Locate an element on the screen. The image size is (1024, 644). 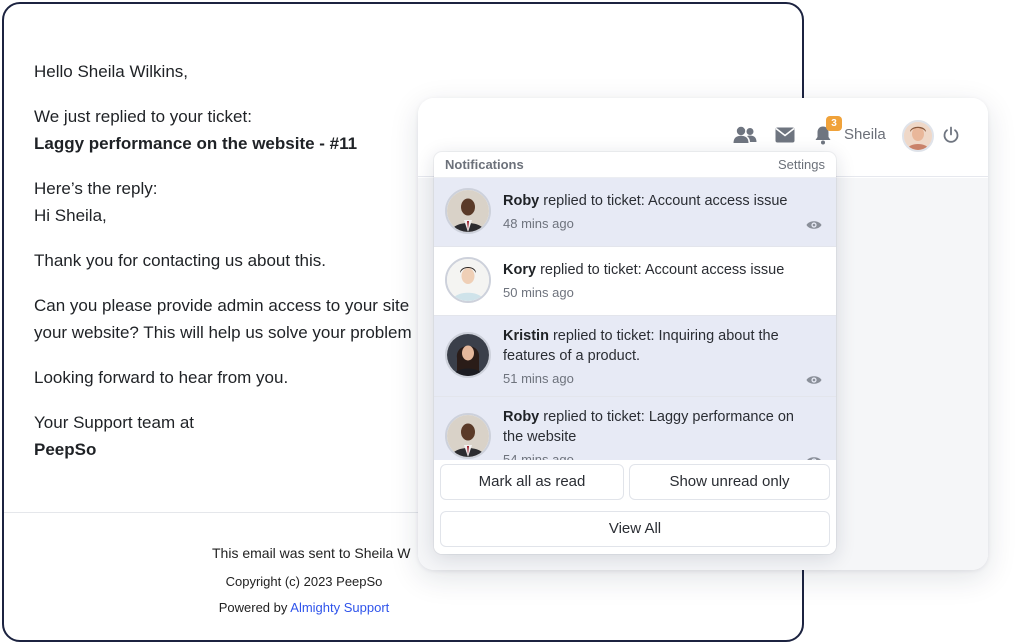
show-unread-only-button: Show unread only is located at coordinates (729, 482).